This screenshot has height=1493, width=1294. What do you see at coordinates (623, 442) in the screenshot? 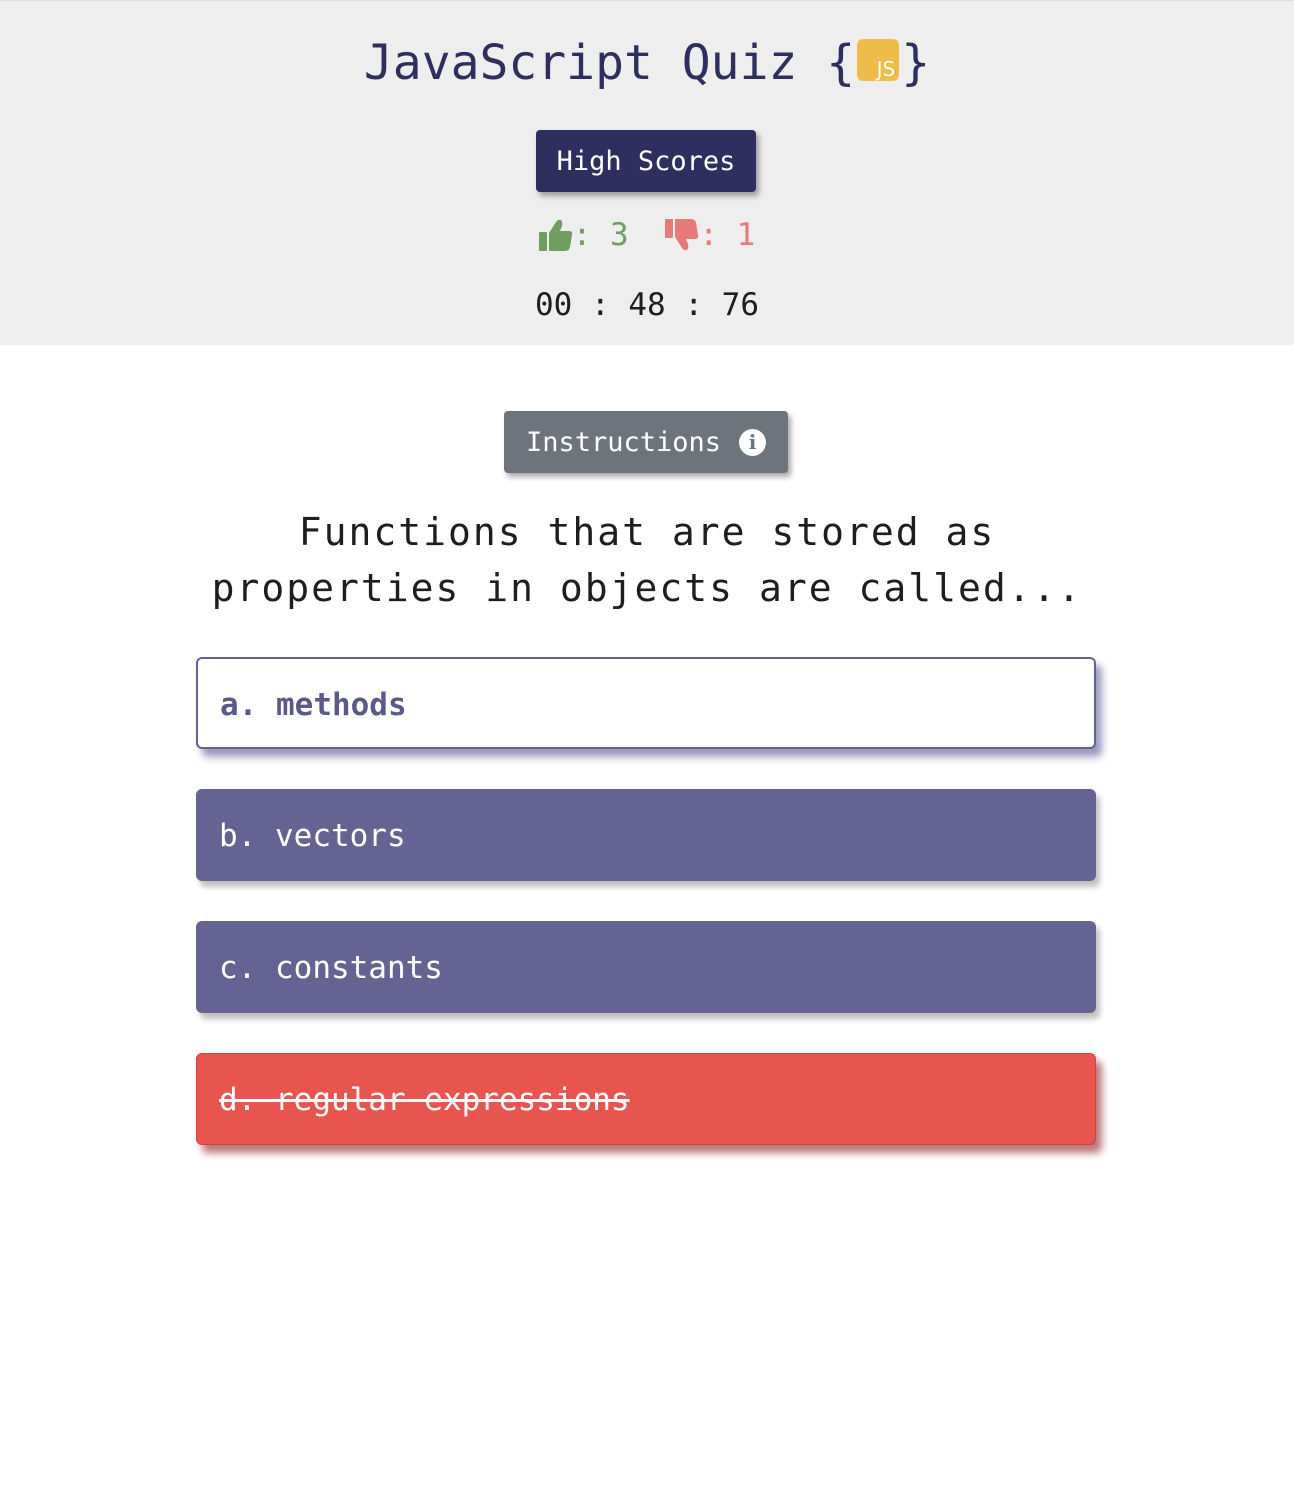
I see `instructions-label: Instructions` at bounding box center [623, 442].